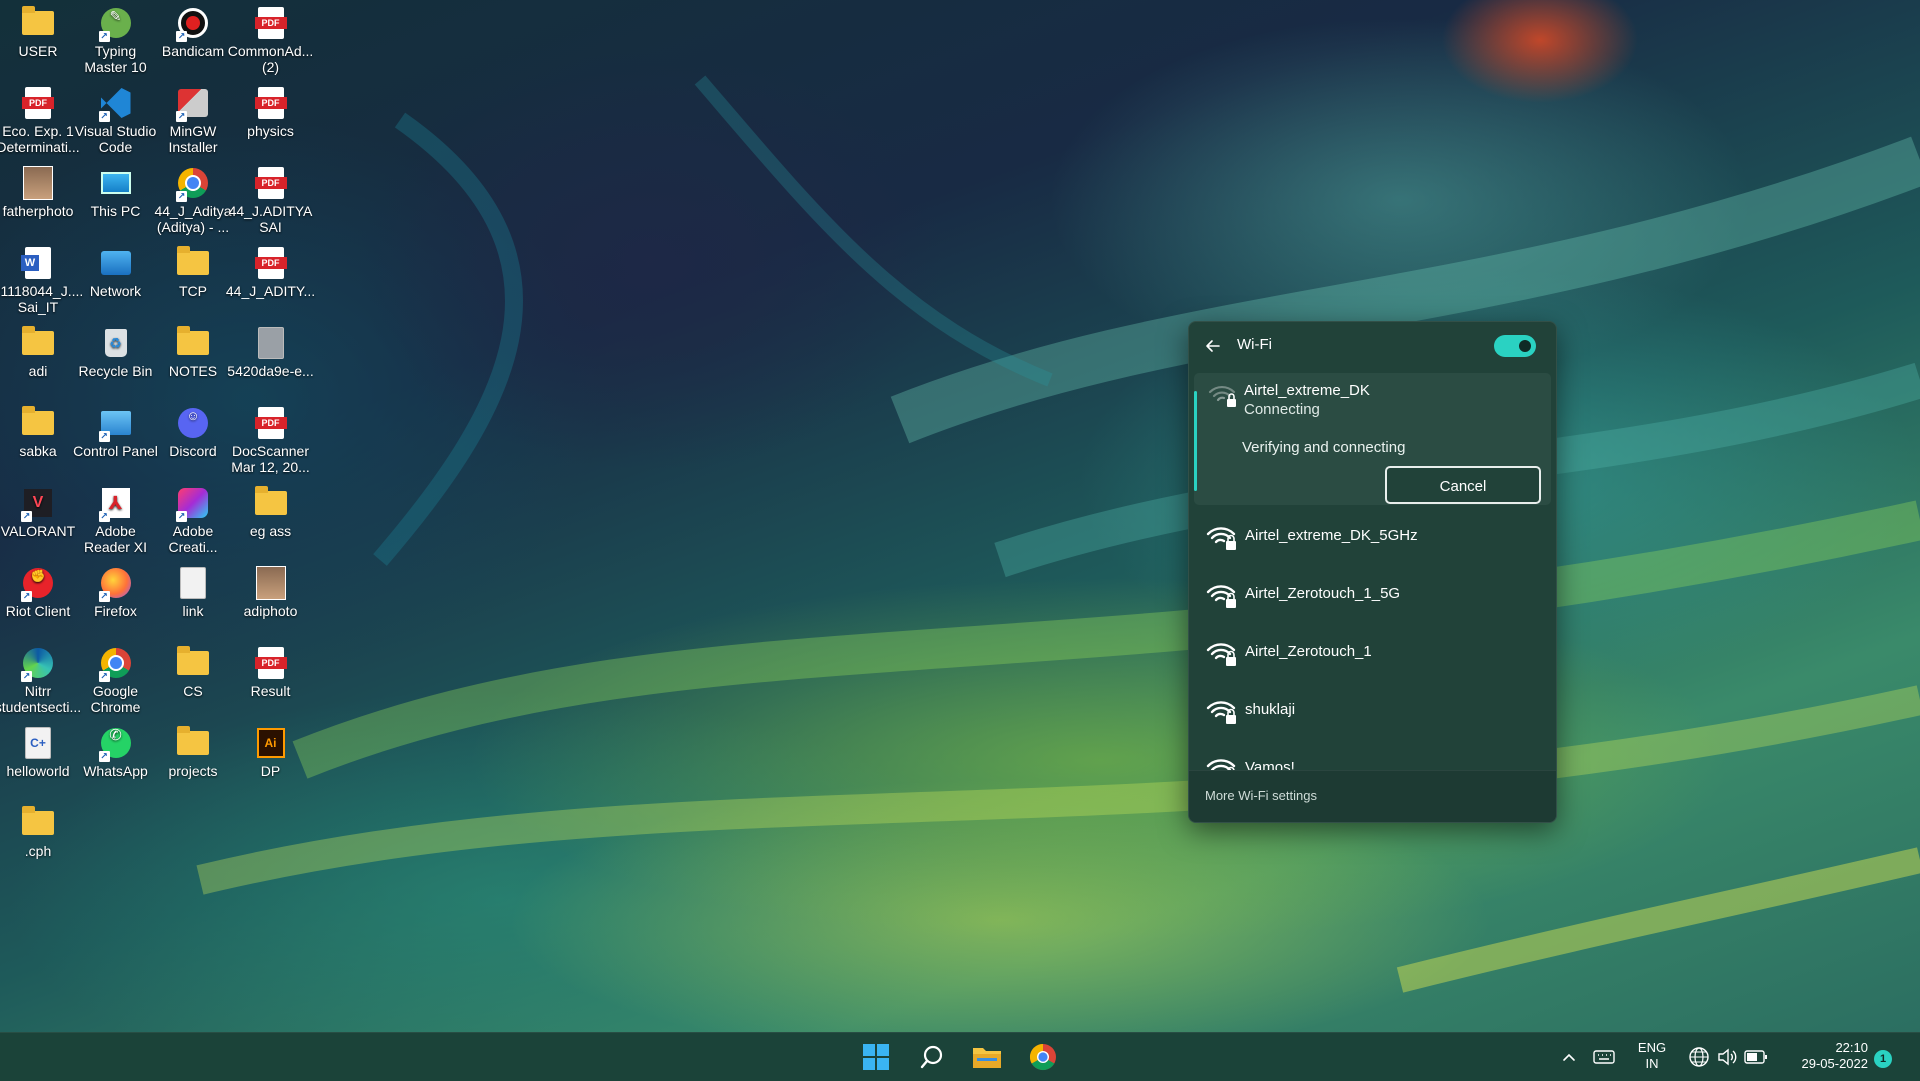  Describe the element at coordinates (38, 743) in the screenshot. I see `cpp-file-icon: C+` at that location.